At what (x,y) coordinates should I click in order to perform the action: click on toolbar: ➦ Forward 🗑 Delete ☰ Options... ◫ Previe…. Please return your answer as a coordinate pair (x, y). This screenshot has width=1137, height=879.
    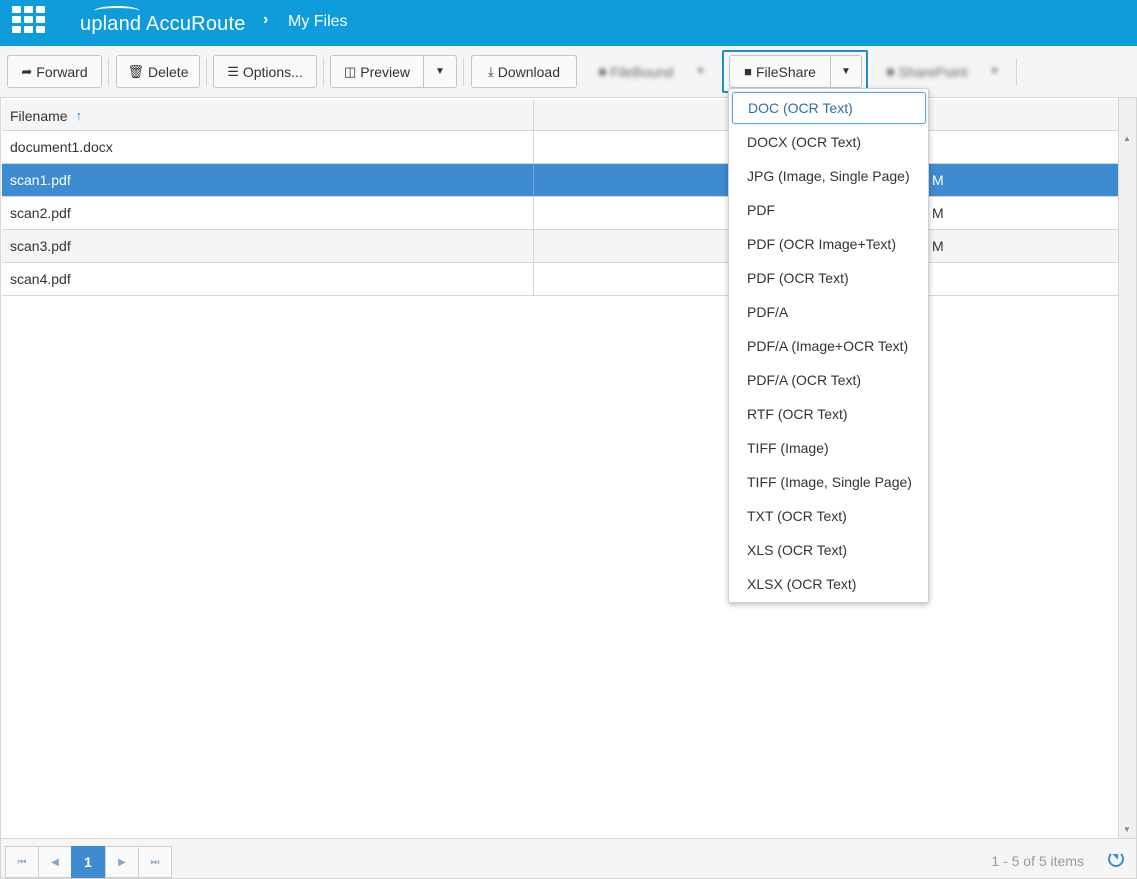
    Looking at the image, I should click on (568, 72).